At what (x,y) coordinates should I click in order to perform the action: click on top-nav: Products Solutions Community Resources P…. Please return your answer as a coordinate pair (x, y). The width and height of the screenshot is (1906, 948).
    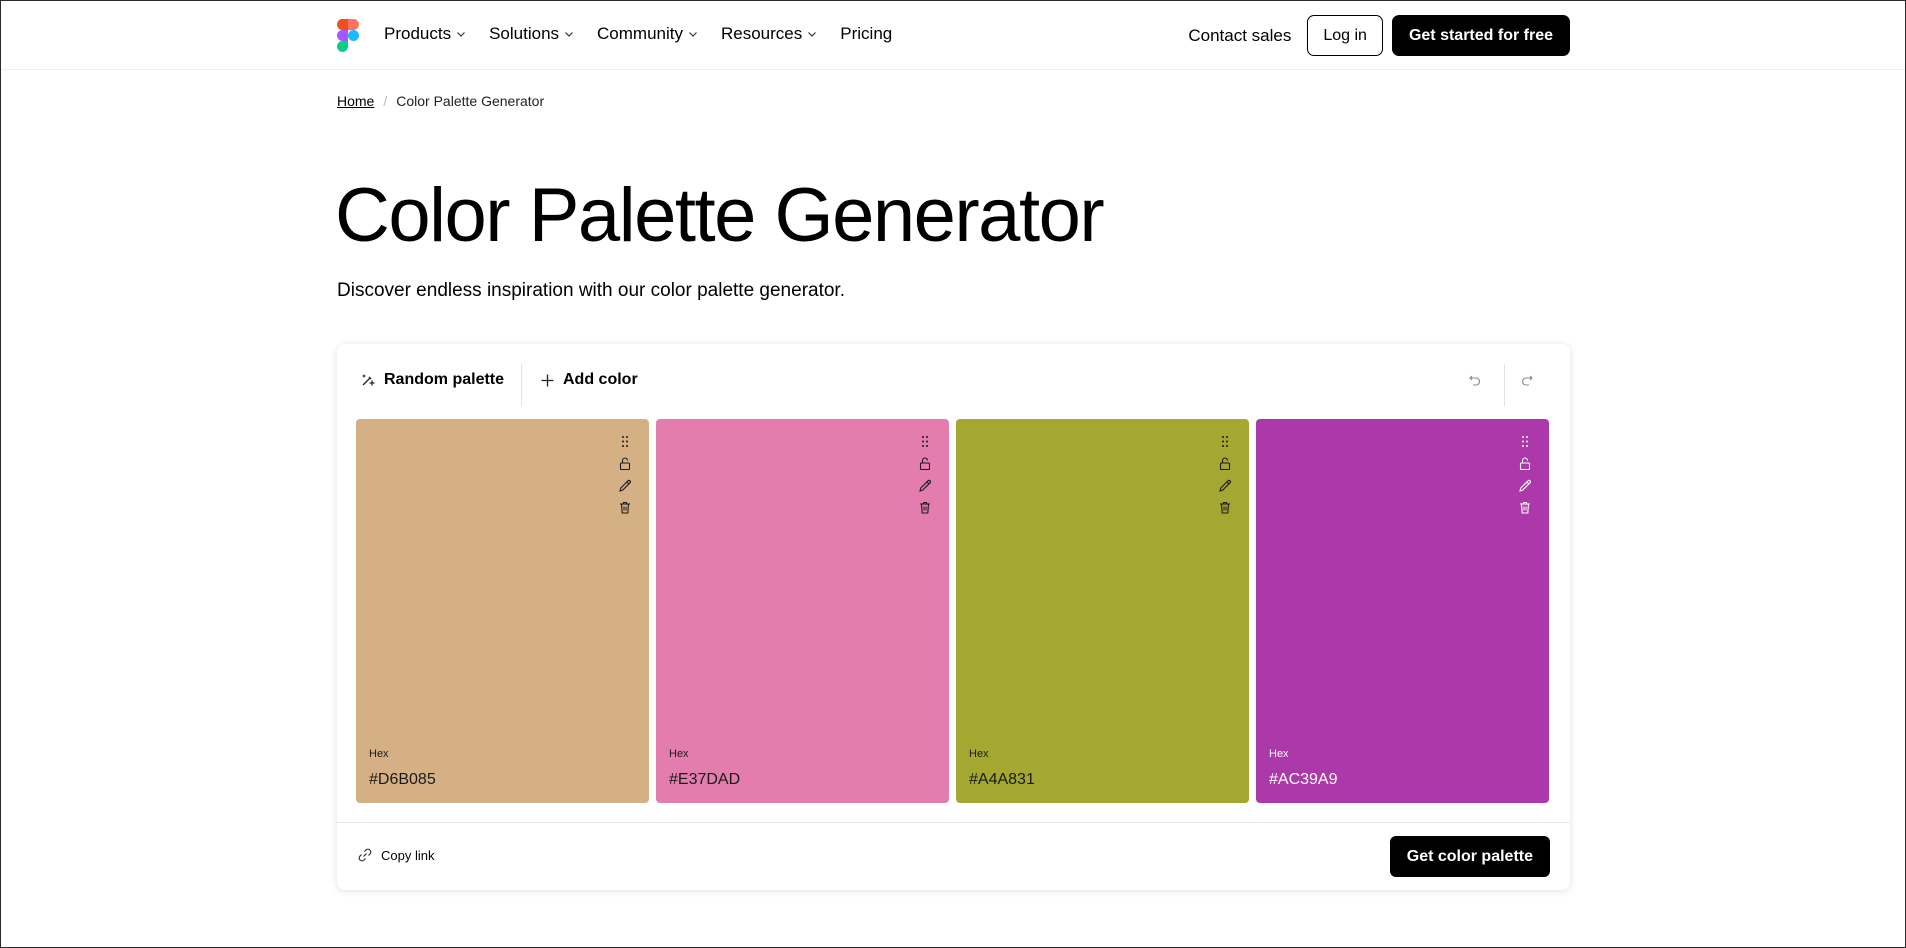
    Looking at the image, I should click on (953, 35).